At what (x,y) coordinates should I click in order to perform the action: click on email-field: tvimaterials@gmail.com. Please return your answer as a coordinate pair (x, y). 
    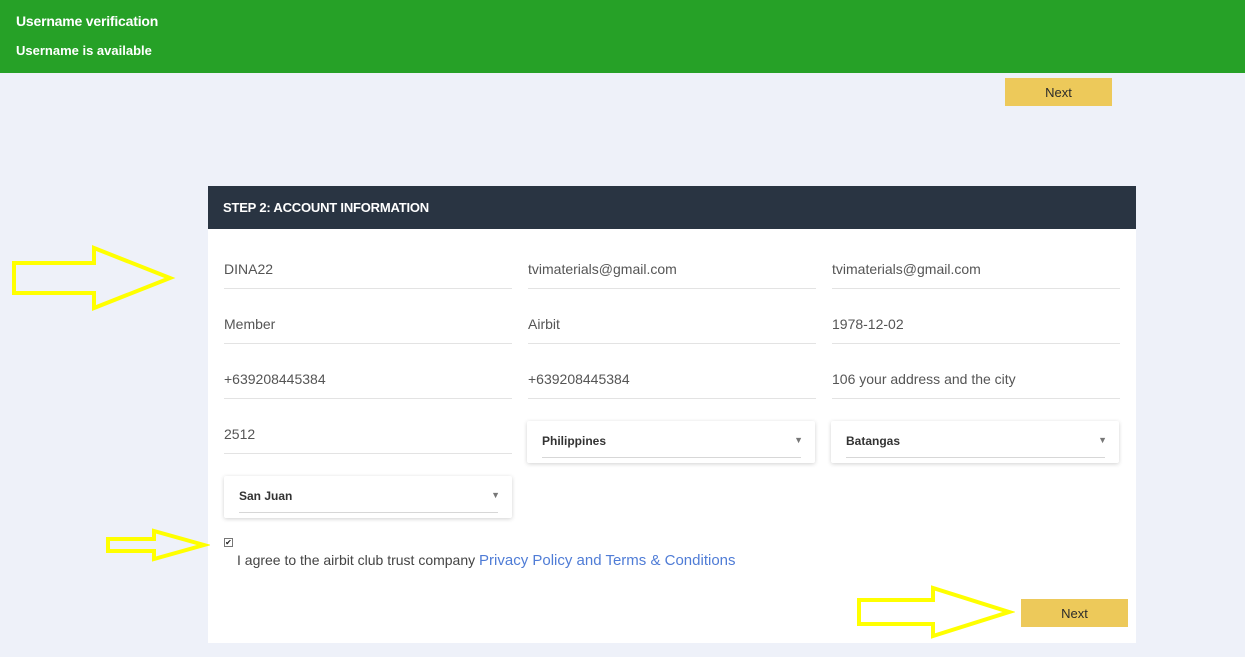
    Looking at the image, I should click on (672, 271).